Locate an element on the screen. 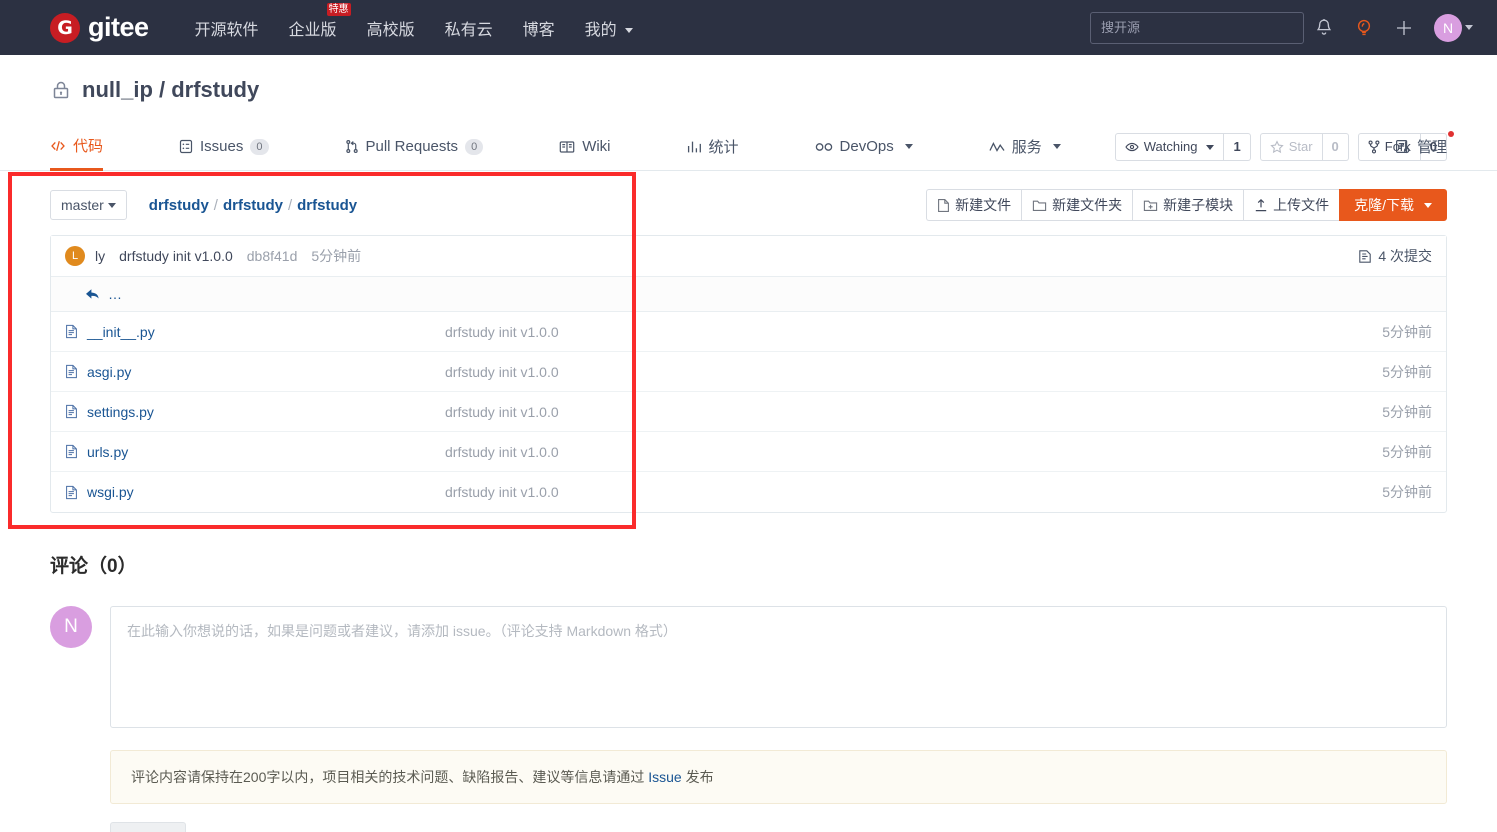  nav-link-privatecloud: 私有云 is located at coordinates (469, 28).